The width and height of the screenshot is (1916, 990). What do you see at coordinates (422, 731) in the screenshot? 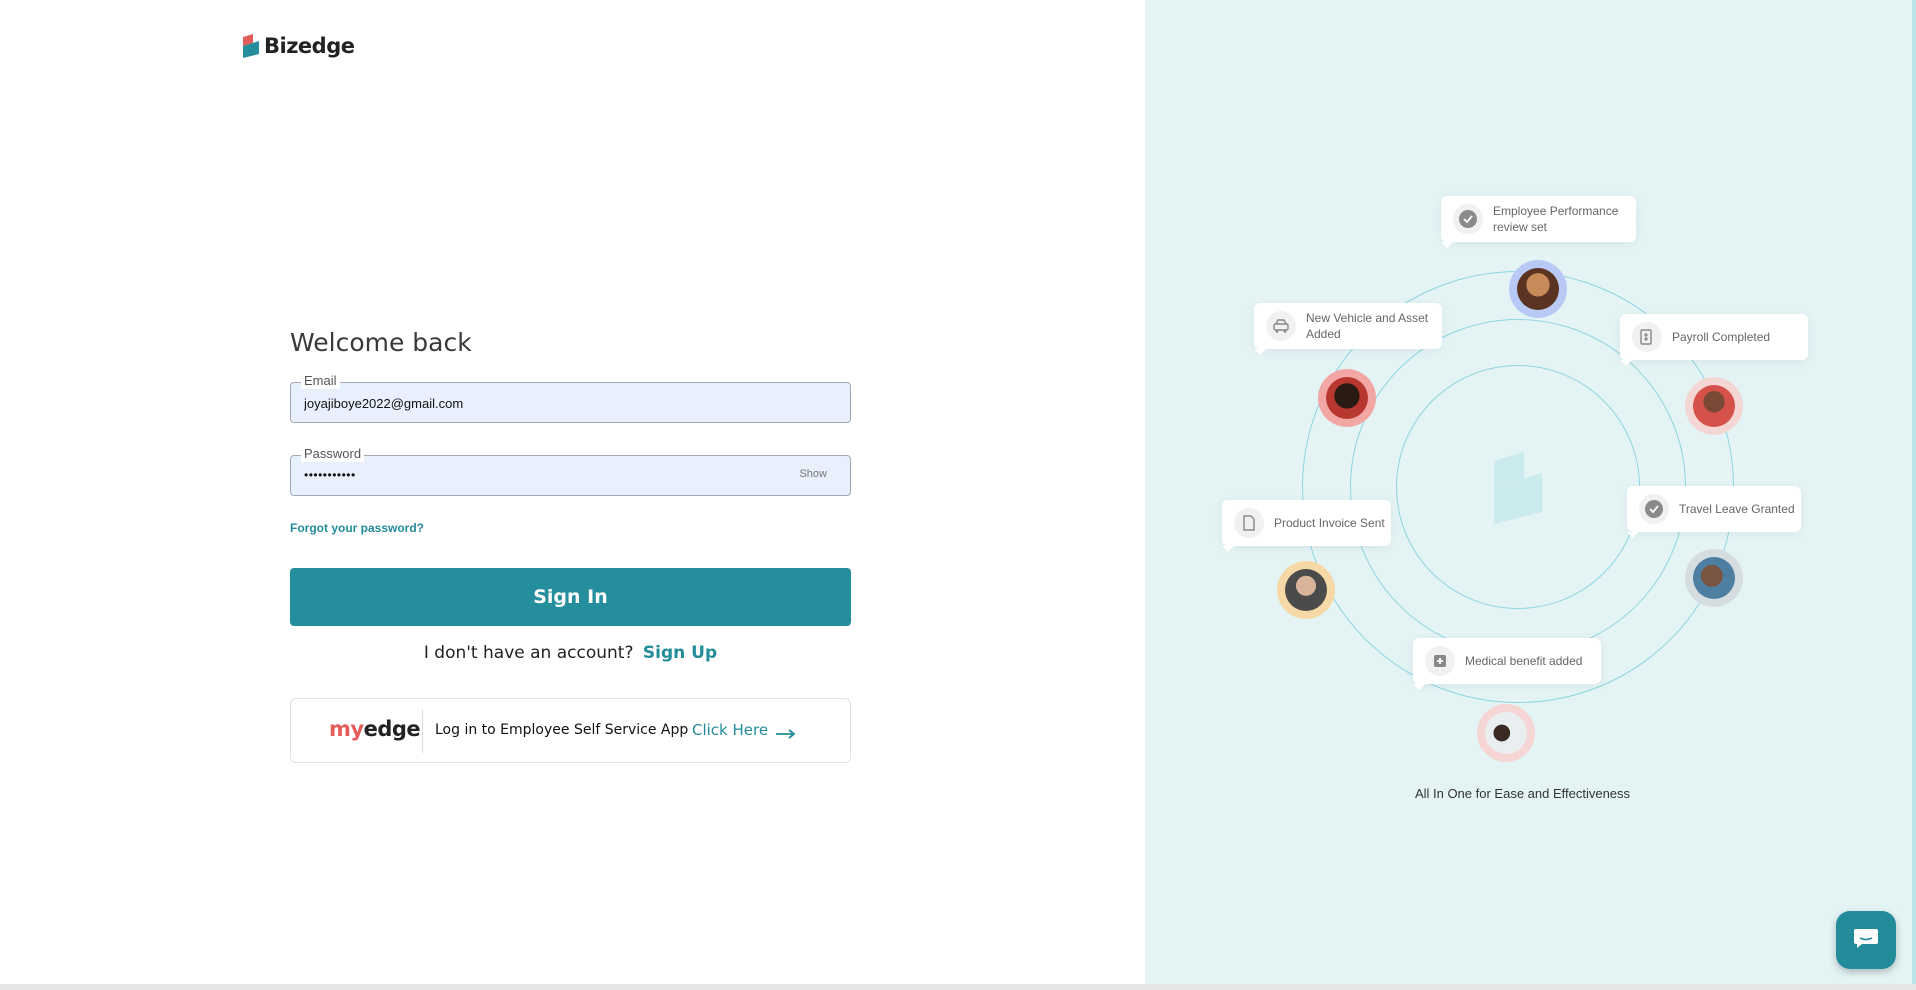
I see `ess-divider` at bounding box center [422, 731].